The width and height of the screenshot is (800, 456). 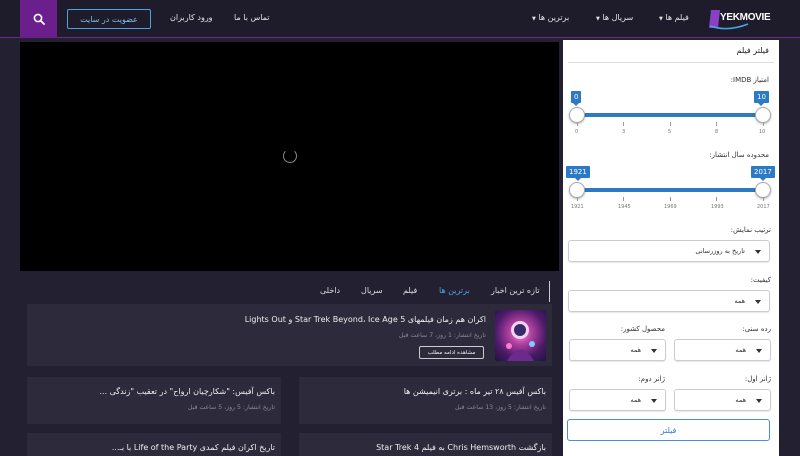 I want to click on imdb-min-value: 0, so click(x=576, y=98).